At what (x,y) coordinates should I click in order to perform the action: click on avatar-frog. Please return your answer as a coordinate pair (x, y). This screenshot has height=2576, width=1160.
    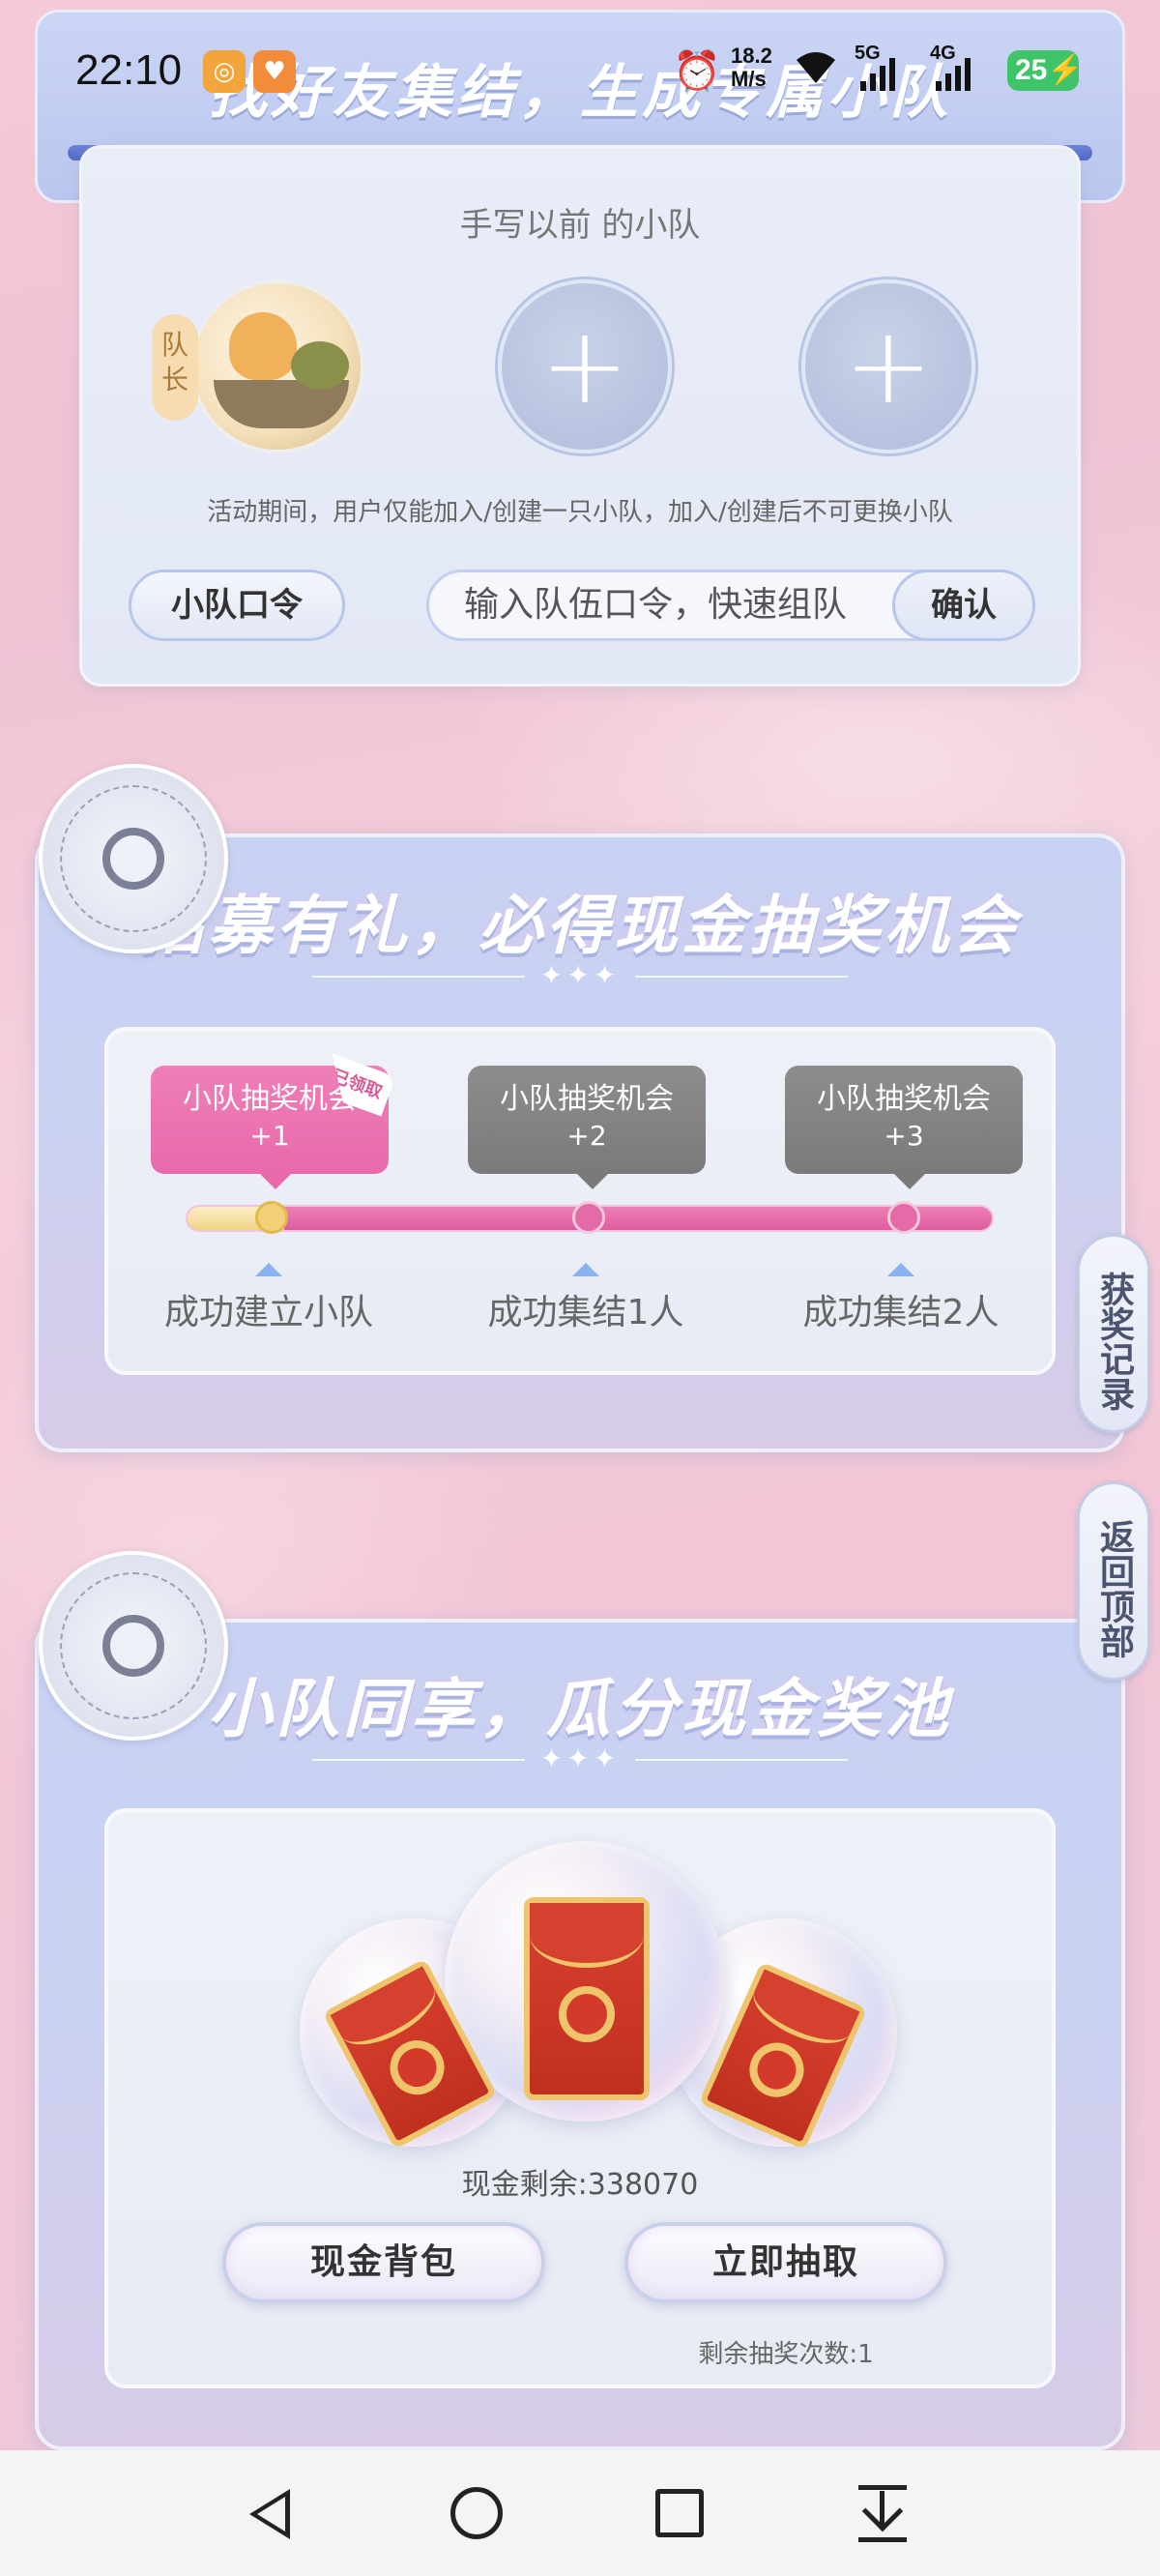
    Looking at the image, I should click on (320, 365).